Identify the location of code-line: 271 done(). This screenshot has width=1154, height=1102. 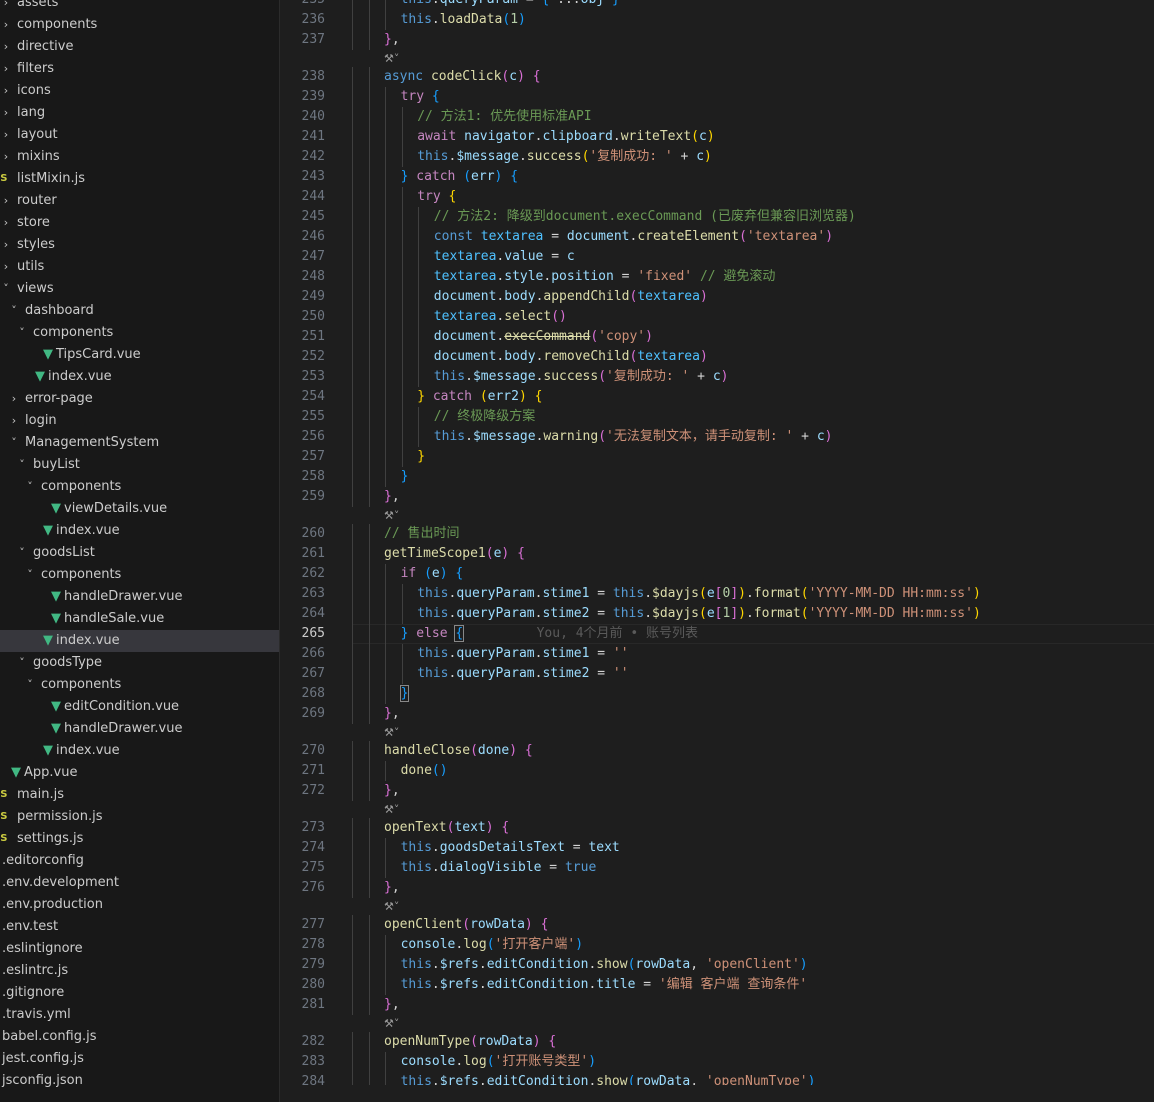
(717, 771).